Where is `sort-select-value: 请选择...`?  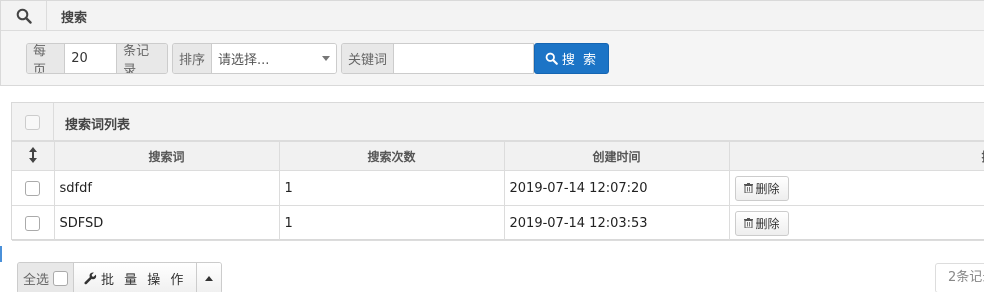
sort-select-value: 请选择... is located at coordinates (244, 60).